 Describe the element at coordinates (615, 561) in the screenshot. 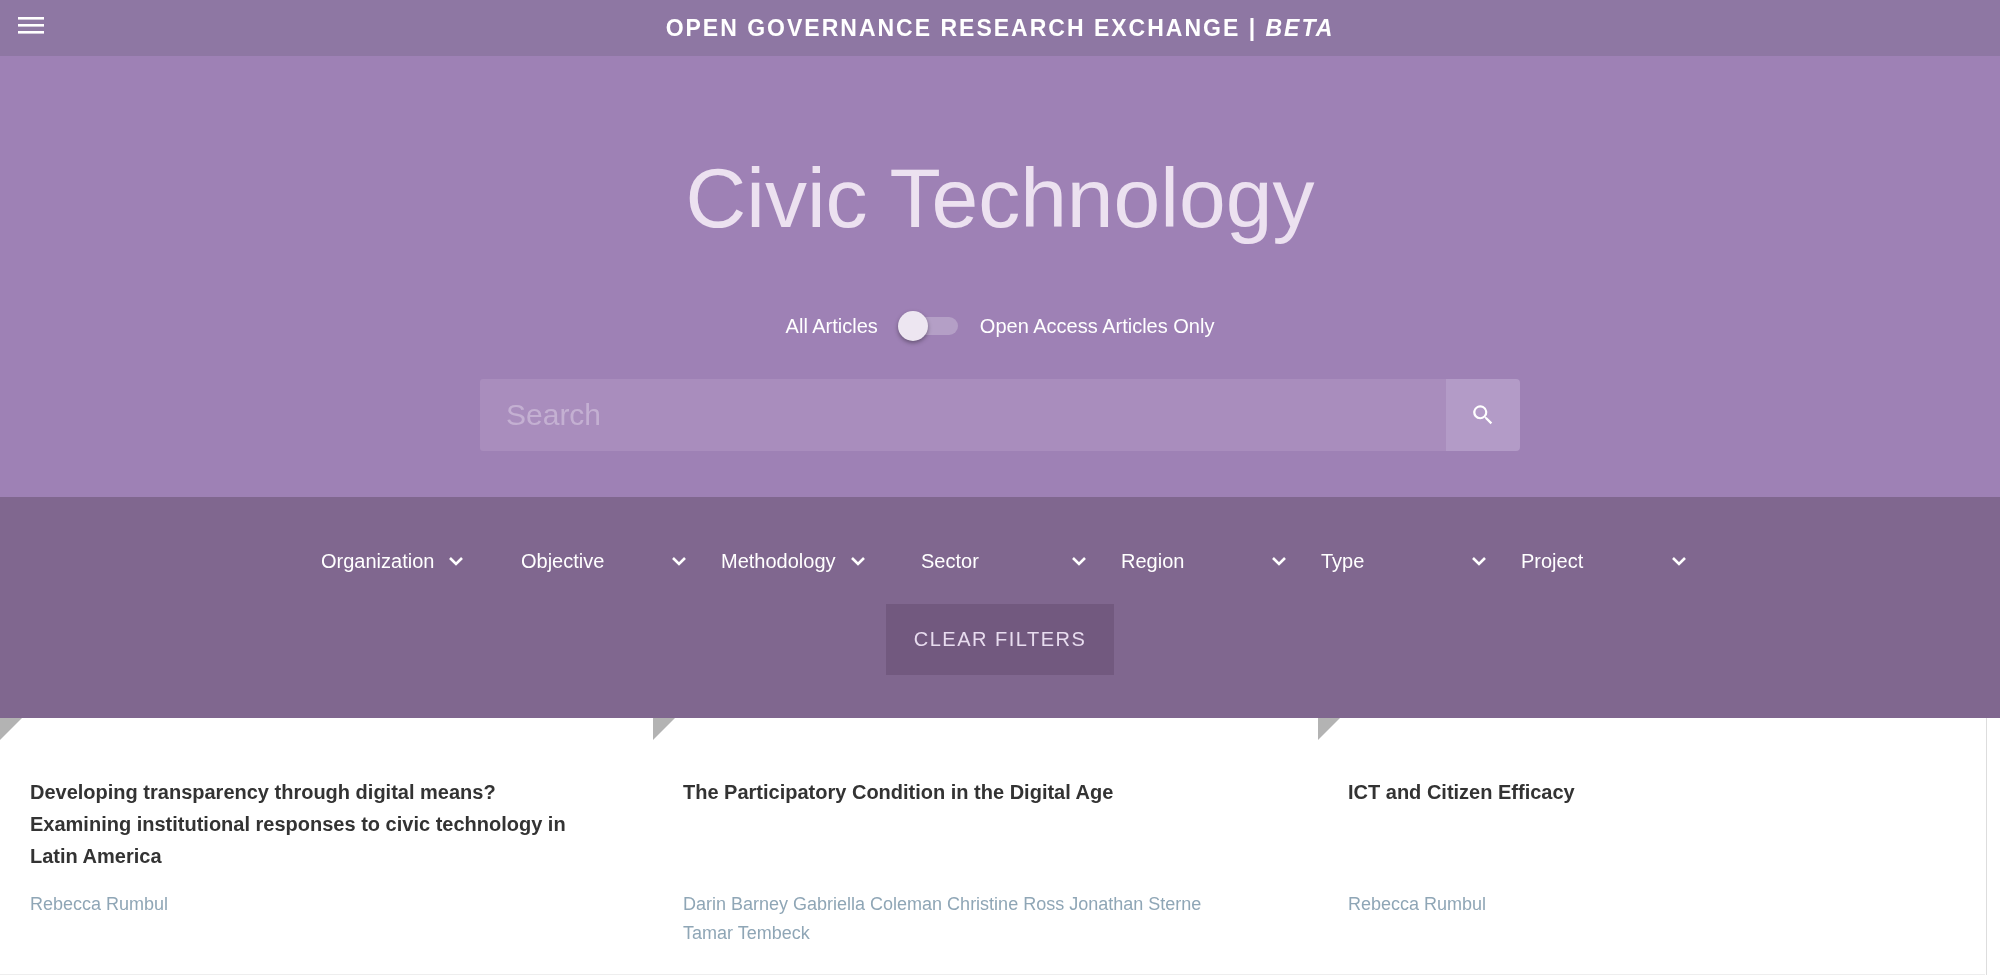

I see `filter-dropdown: Objective` at that location.